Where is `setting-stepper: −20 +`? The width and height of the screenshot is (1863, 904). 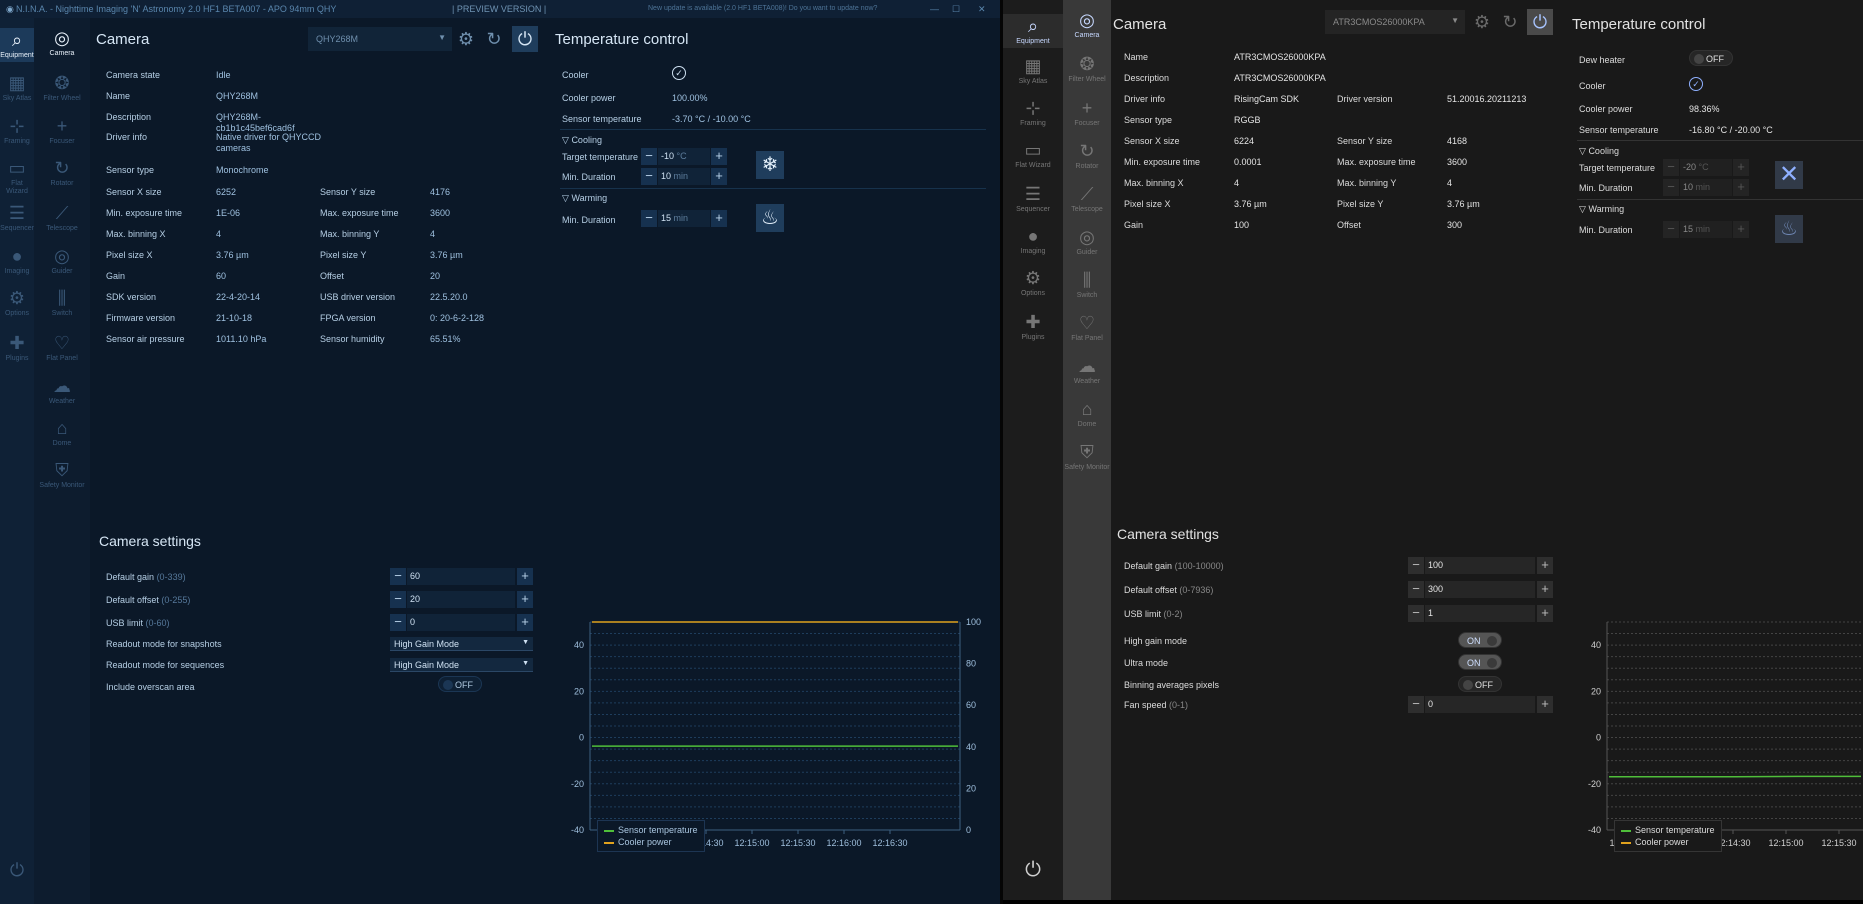 setting-stepper: −20 + is located at coordinates (461, 599).